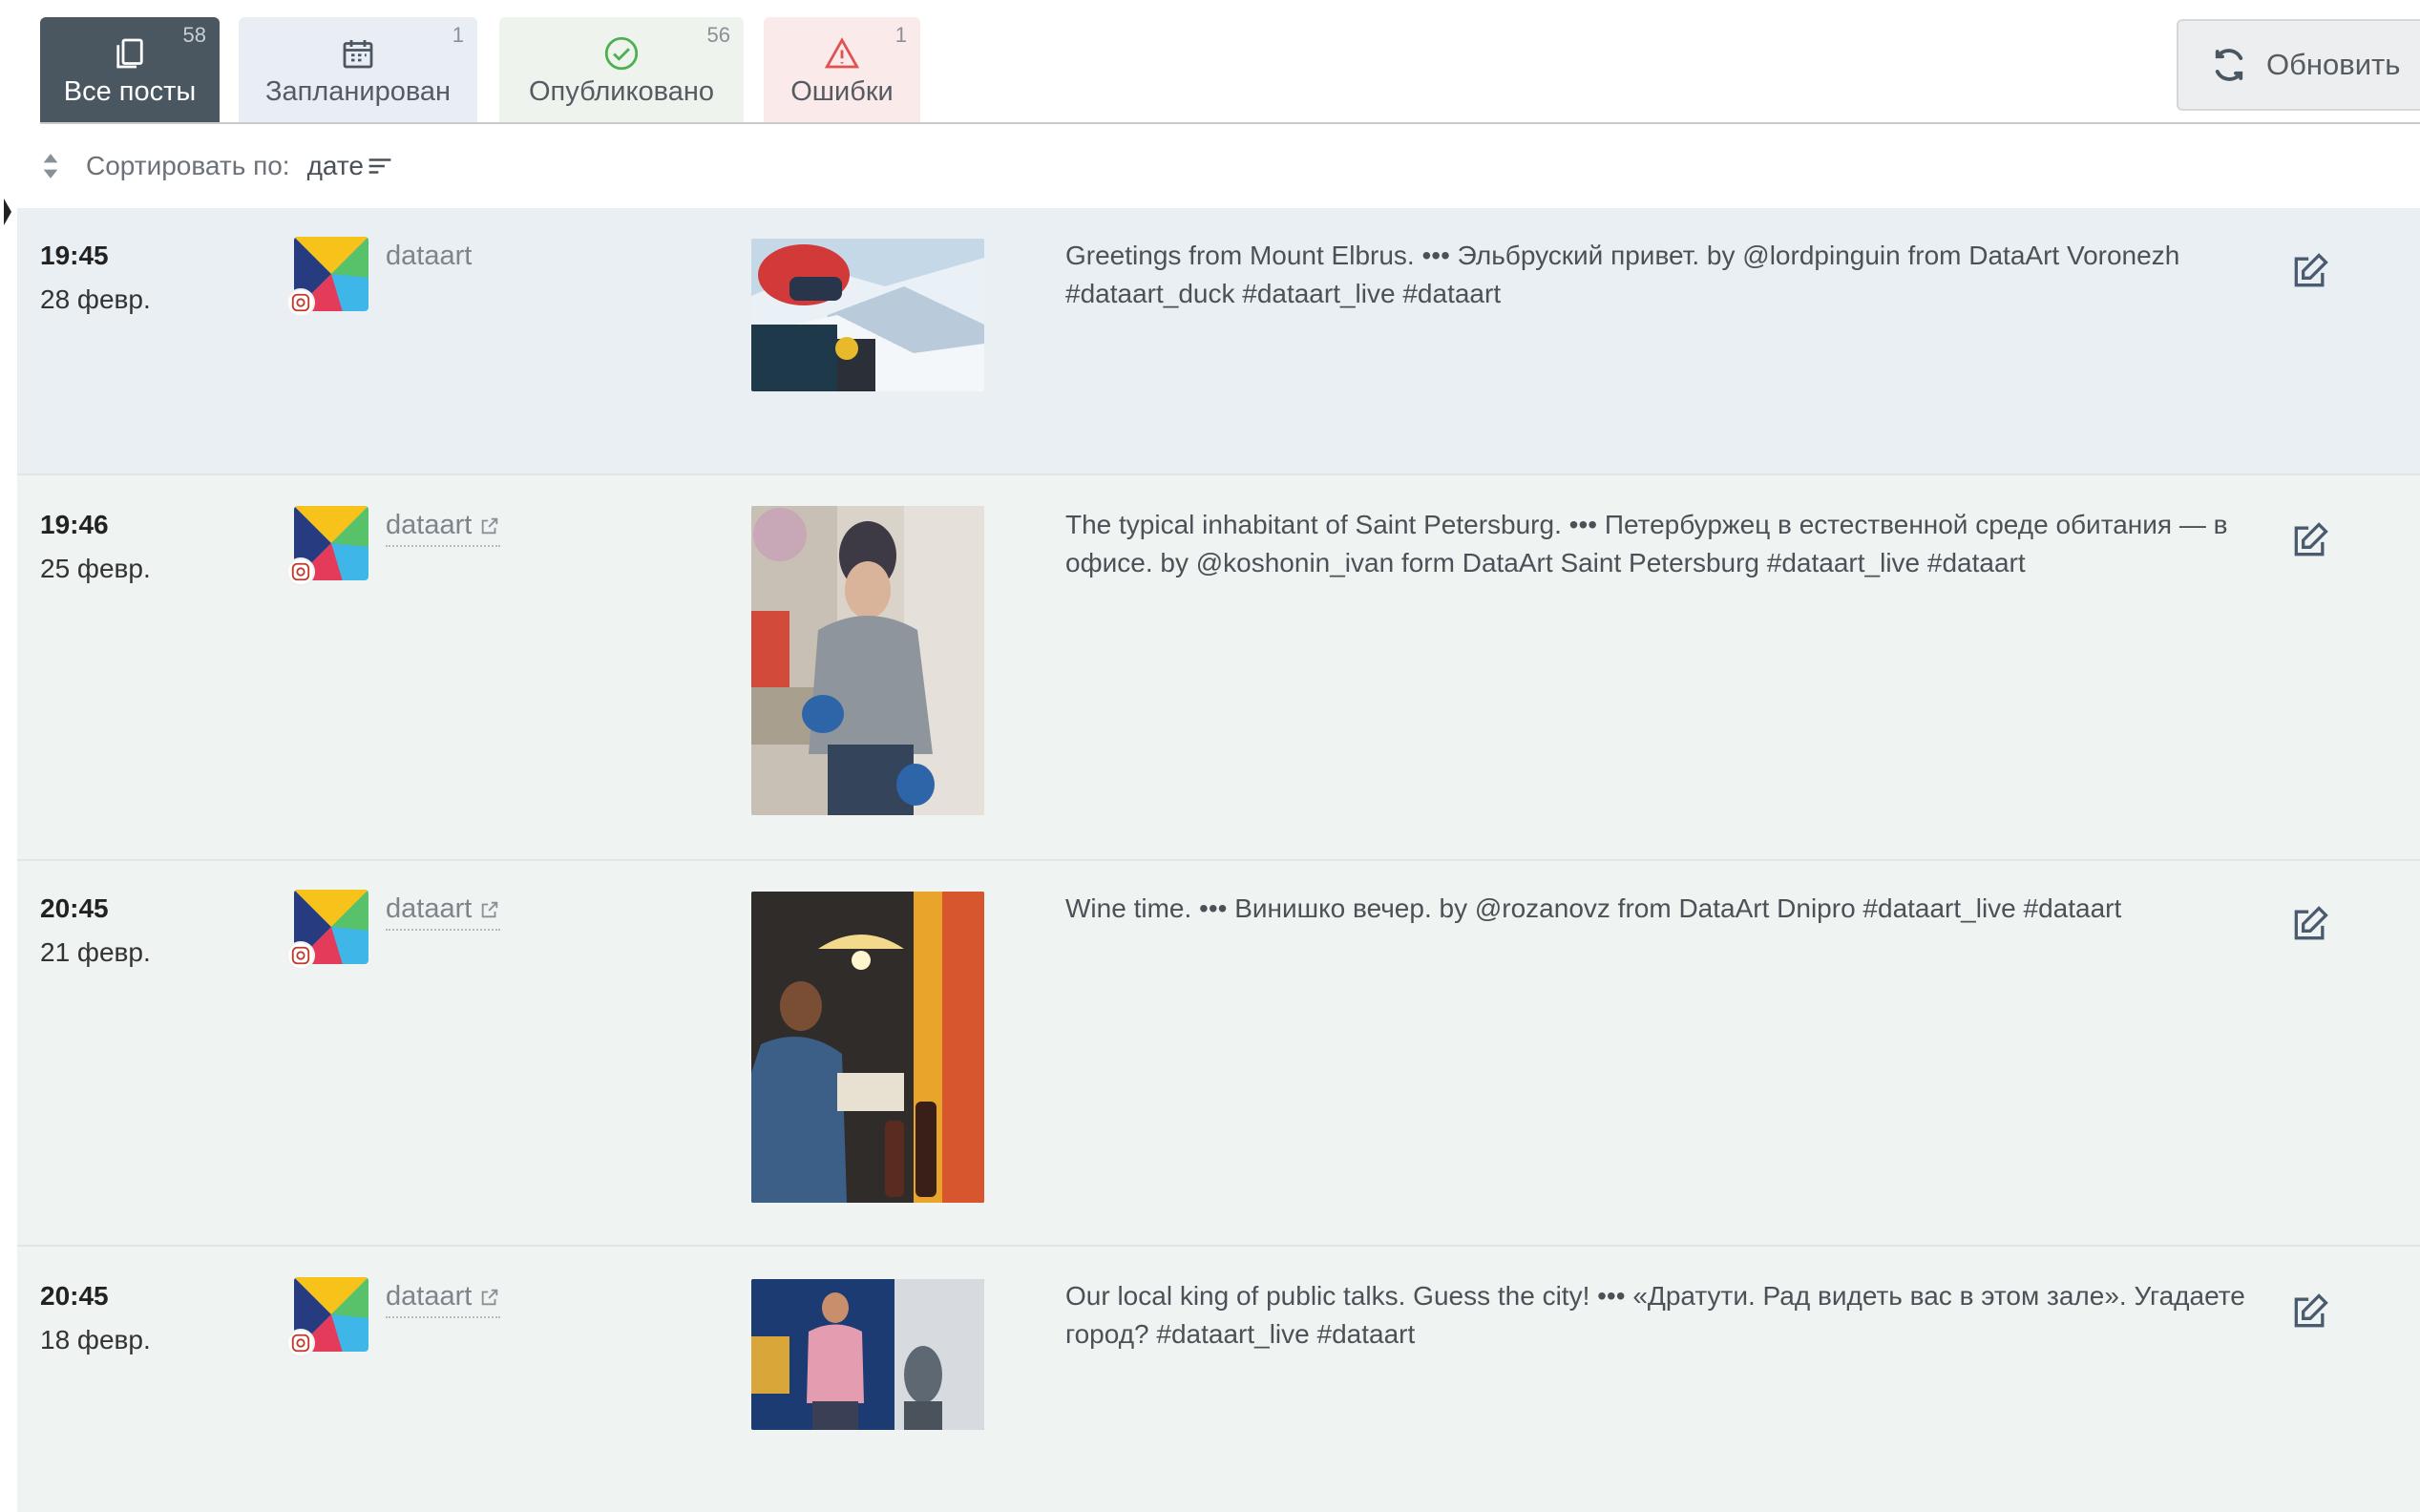 This screenshot has width=2420, height=1512. What do you see at coordinates (358, 54) in the screenshot?
I see `calendar-icon` at bounding box center [358, 54].